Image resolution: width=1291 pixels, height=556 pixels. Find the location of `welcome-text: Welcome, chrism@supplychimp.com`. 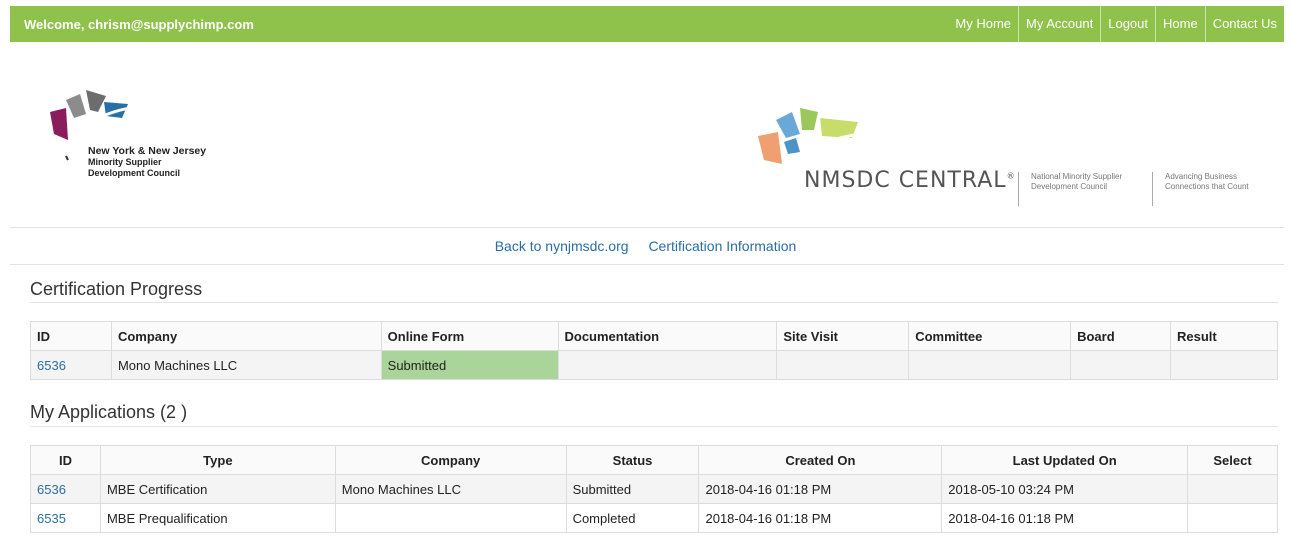

welcome-text: Welcome, chrism@supplychimp.com is located at coordinates (139, 24).